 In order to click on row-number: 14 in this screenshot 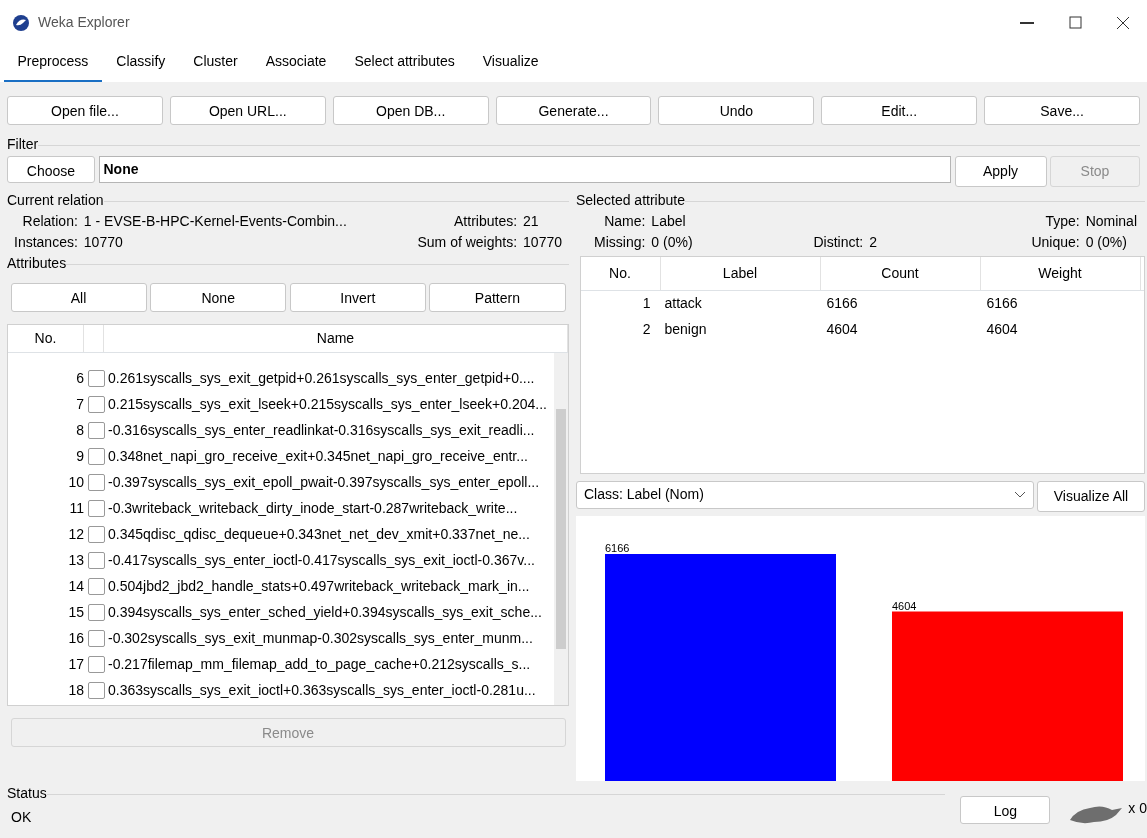, I will do `click(76, 586)`.